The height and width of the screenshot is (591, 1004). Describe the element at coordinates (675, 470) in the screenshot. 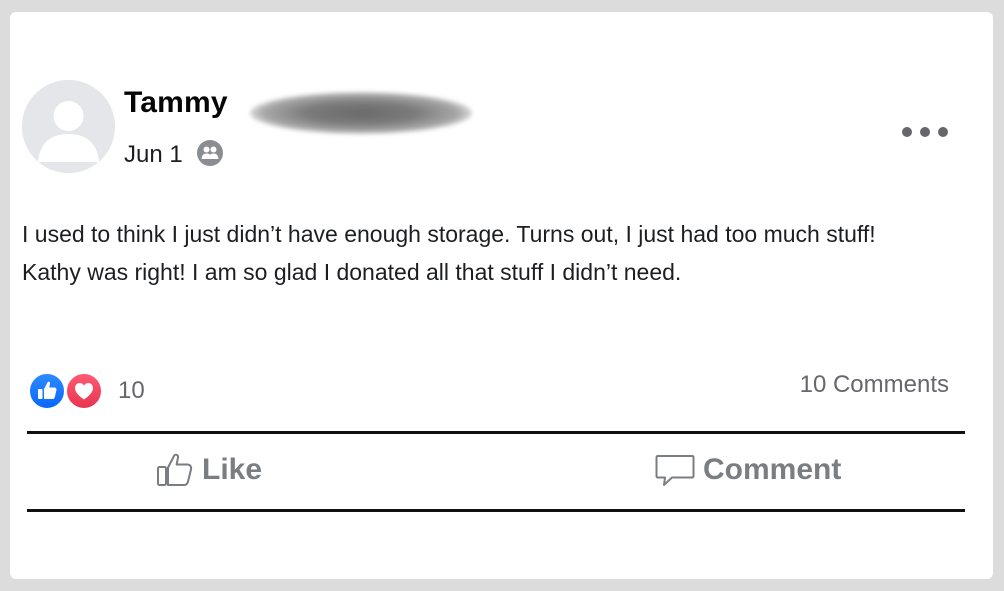

I see `comment-bubble-icon` at that location.